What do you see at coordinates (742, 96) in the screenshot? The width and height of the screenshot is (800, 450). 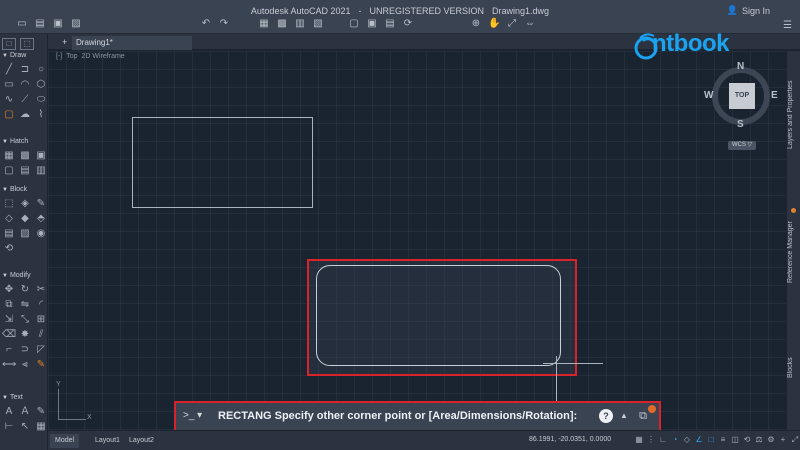 I see `viewcube-top-face: TOP` at bounding box center [742, 96].